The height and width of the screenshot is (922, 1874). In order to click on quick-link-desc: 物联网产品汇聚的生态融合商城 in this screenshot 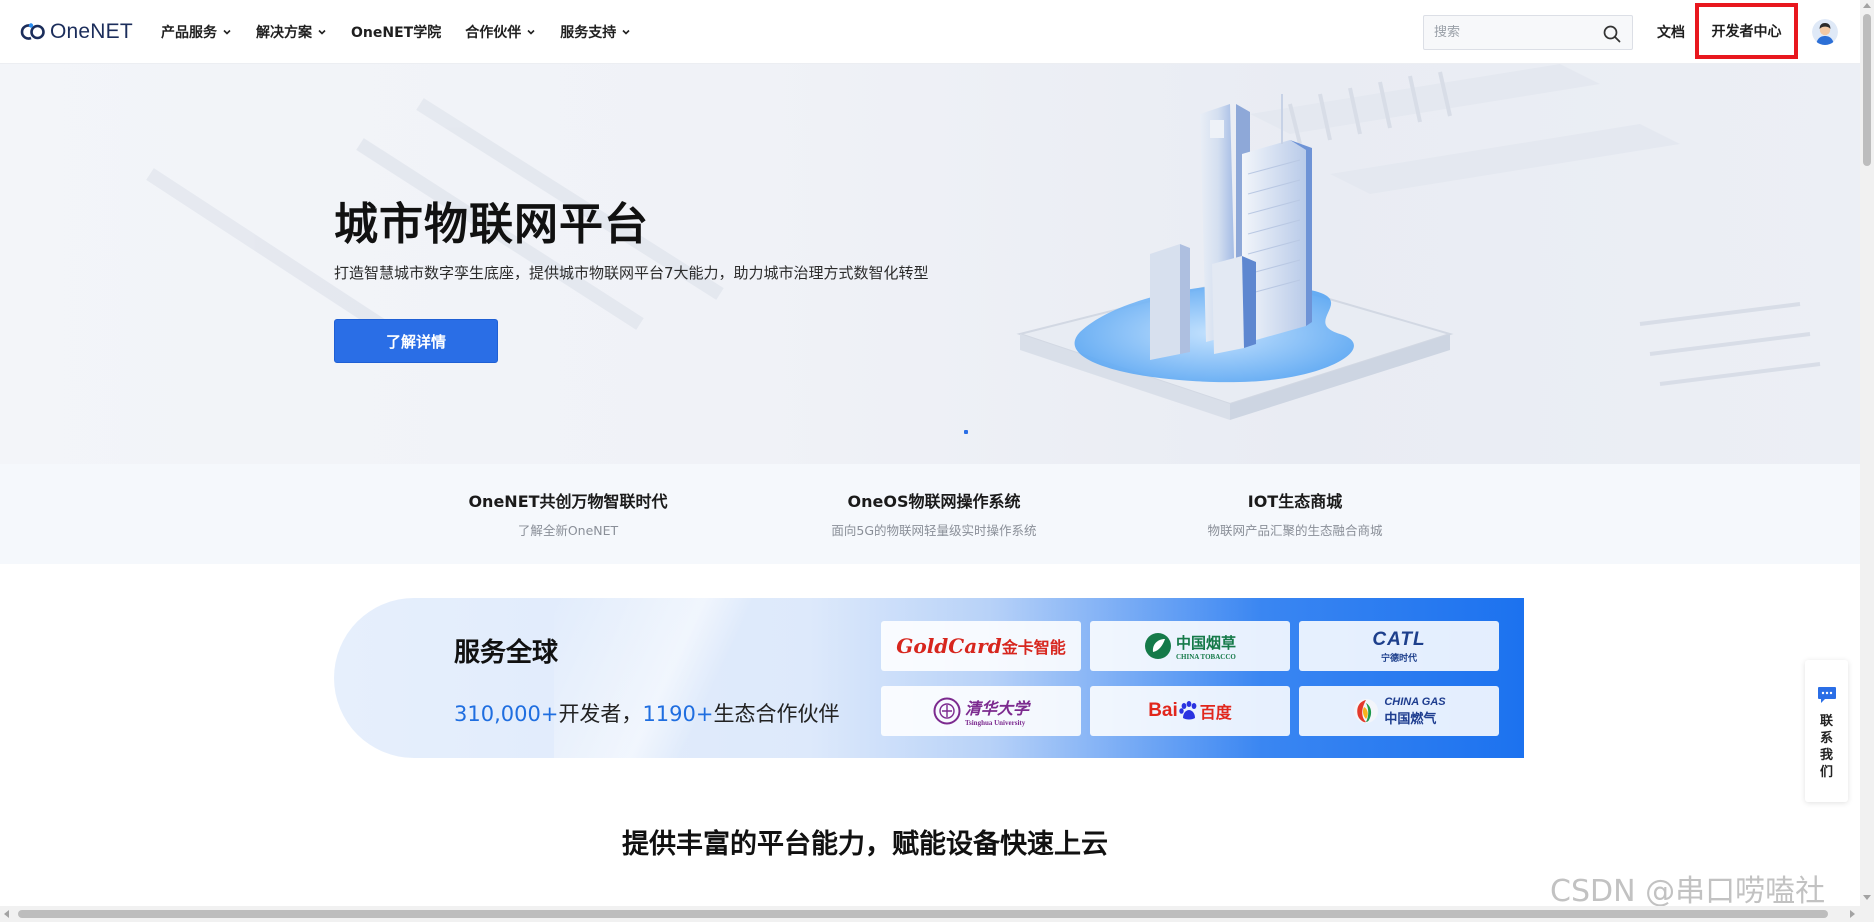, I will do `click(1295, 530)`.